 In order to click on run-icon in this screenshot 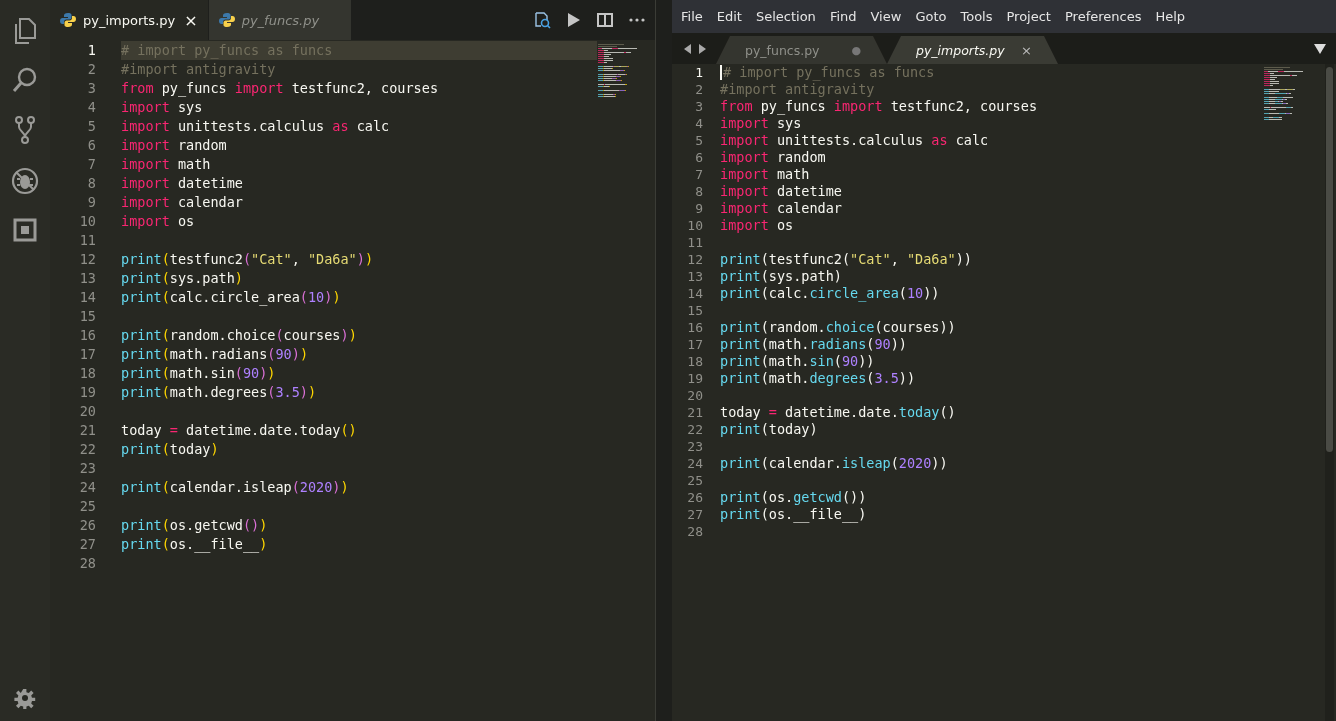, I will do `click(574, 20)`.